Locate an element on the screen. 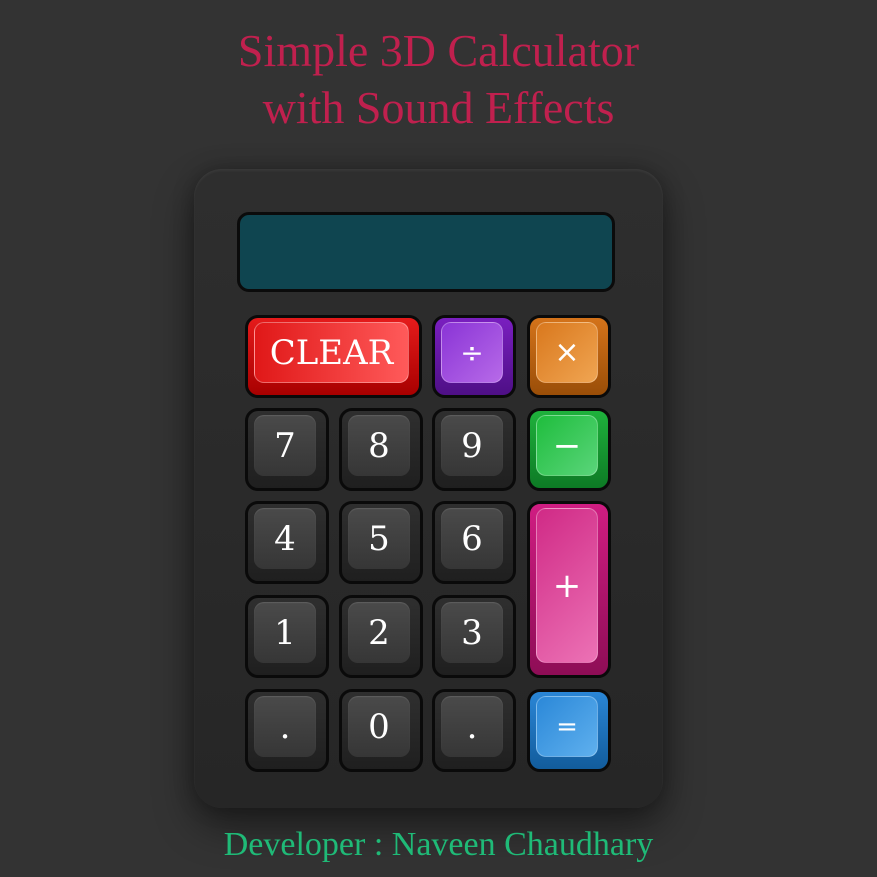  digit-5-button: 5 is located at coordinates (381, 542).